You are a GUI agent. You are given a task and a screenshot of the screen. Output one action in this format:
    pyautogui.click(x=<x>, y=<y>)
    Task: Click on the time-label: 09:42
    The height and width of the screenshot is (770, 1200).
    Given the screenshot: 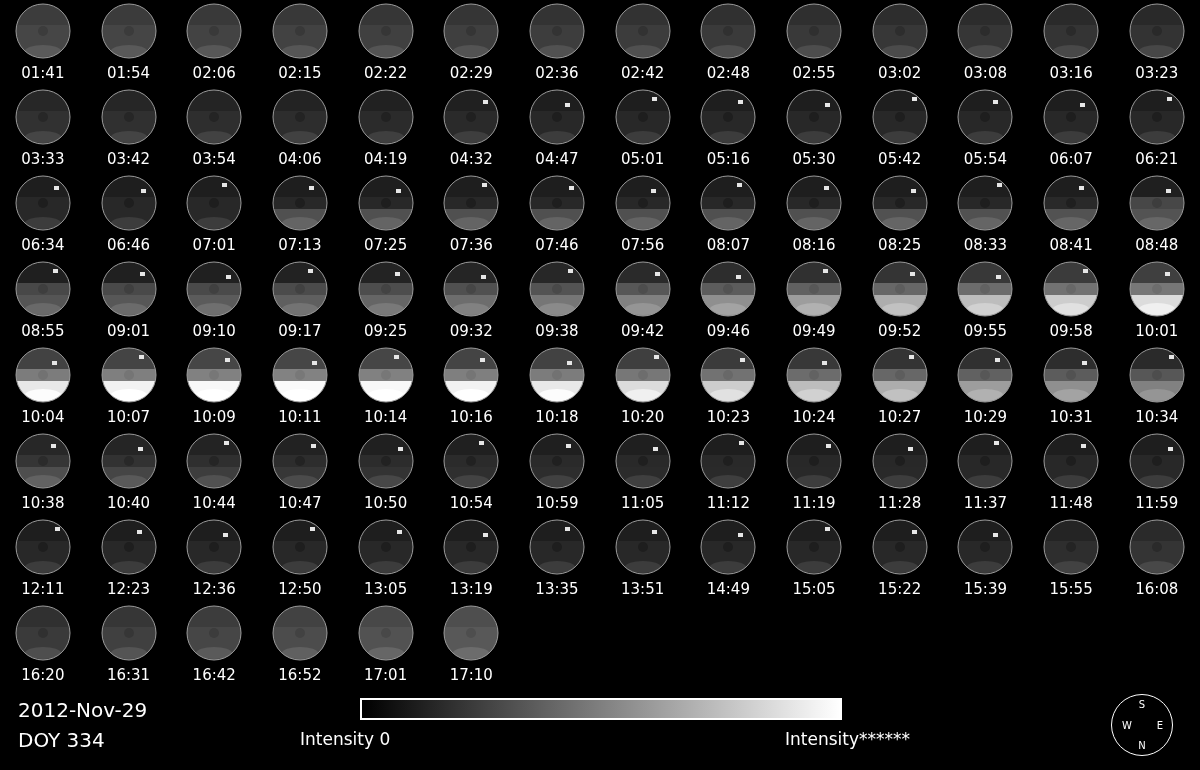 What is the action you would take?
    pyautogui.click(x=643, y=331)
    